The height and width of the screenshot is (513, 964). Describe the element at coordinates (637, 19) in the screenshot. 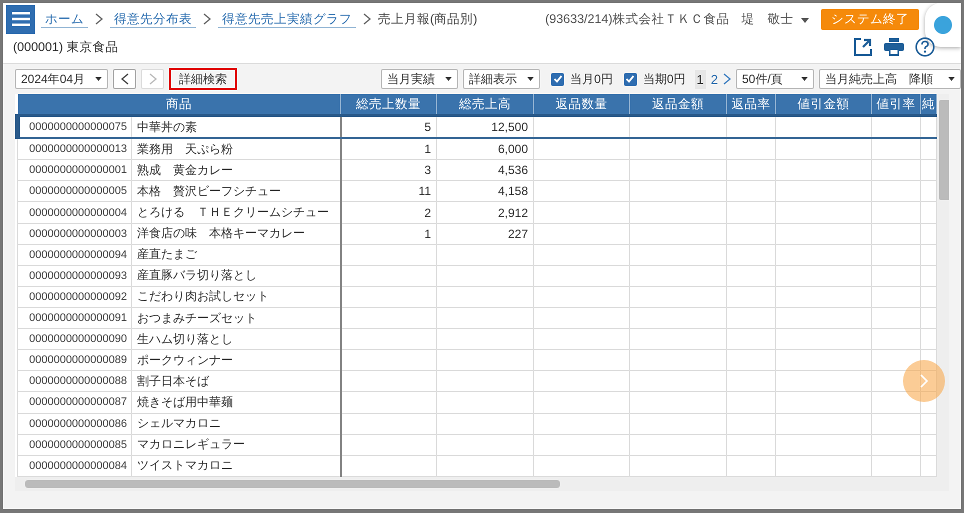

I see `company-name: (93633/214)株式会社ＴＫＣ食品` at that location.